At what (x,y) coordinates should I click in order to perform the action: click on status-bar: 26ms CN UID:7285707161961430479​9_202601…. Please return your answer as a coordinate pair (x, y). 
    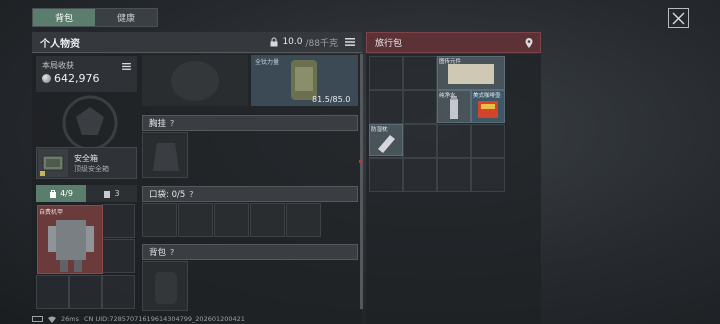
    Looking at the image, I should click on (138, 319).